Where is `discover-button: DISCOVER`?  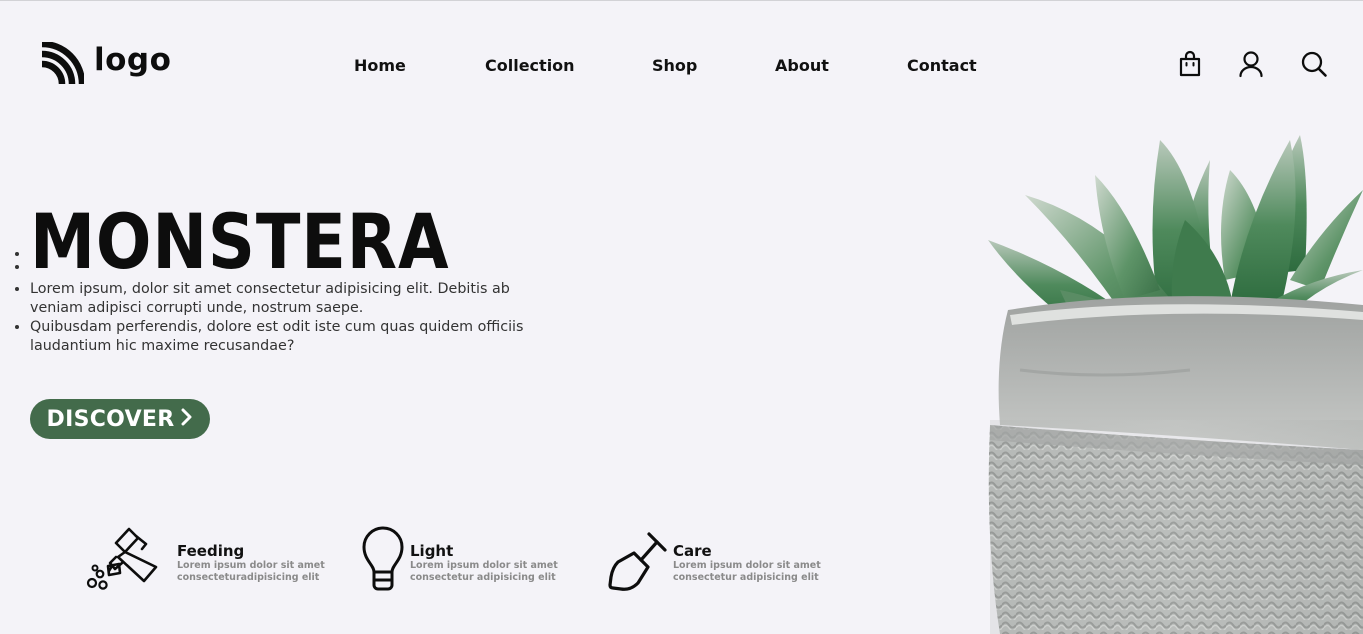 discover-button: DISCOVER is located at coordinates (120, 419).